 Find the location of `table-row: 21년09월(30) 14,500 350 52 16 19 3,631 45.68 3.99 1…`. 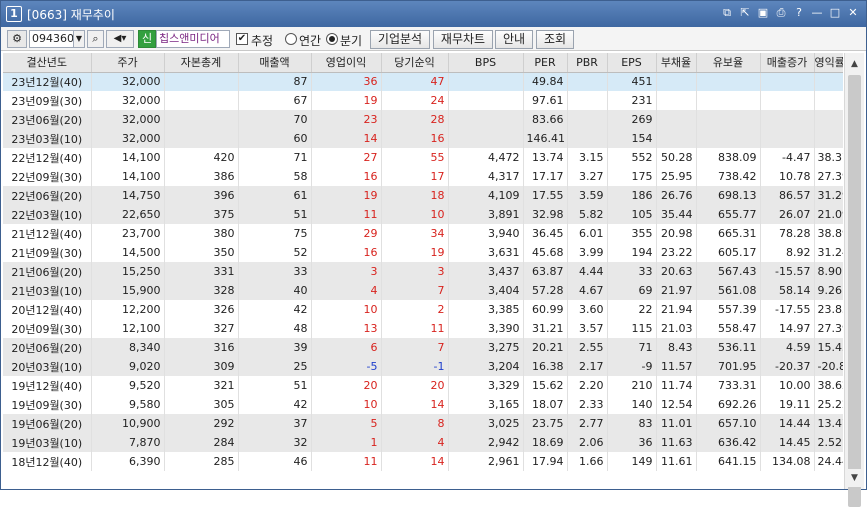

table-row: 21년09월(30) 14,500 350 52 16 19 3,631 45.68 3.99 1… is located at coordinates (423, 252).